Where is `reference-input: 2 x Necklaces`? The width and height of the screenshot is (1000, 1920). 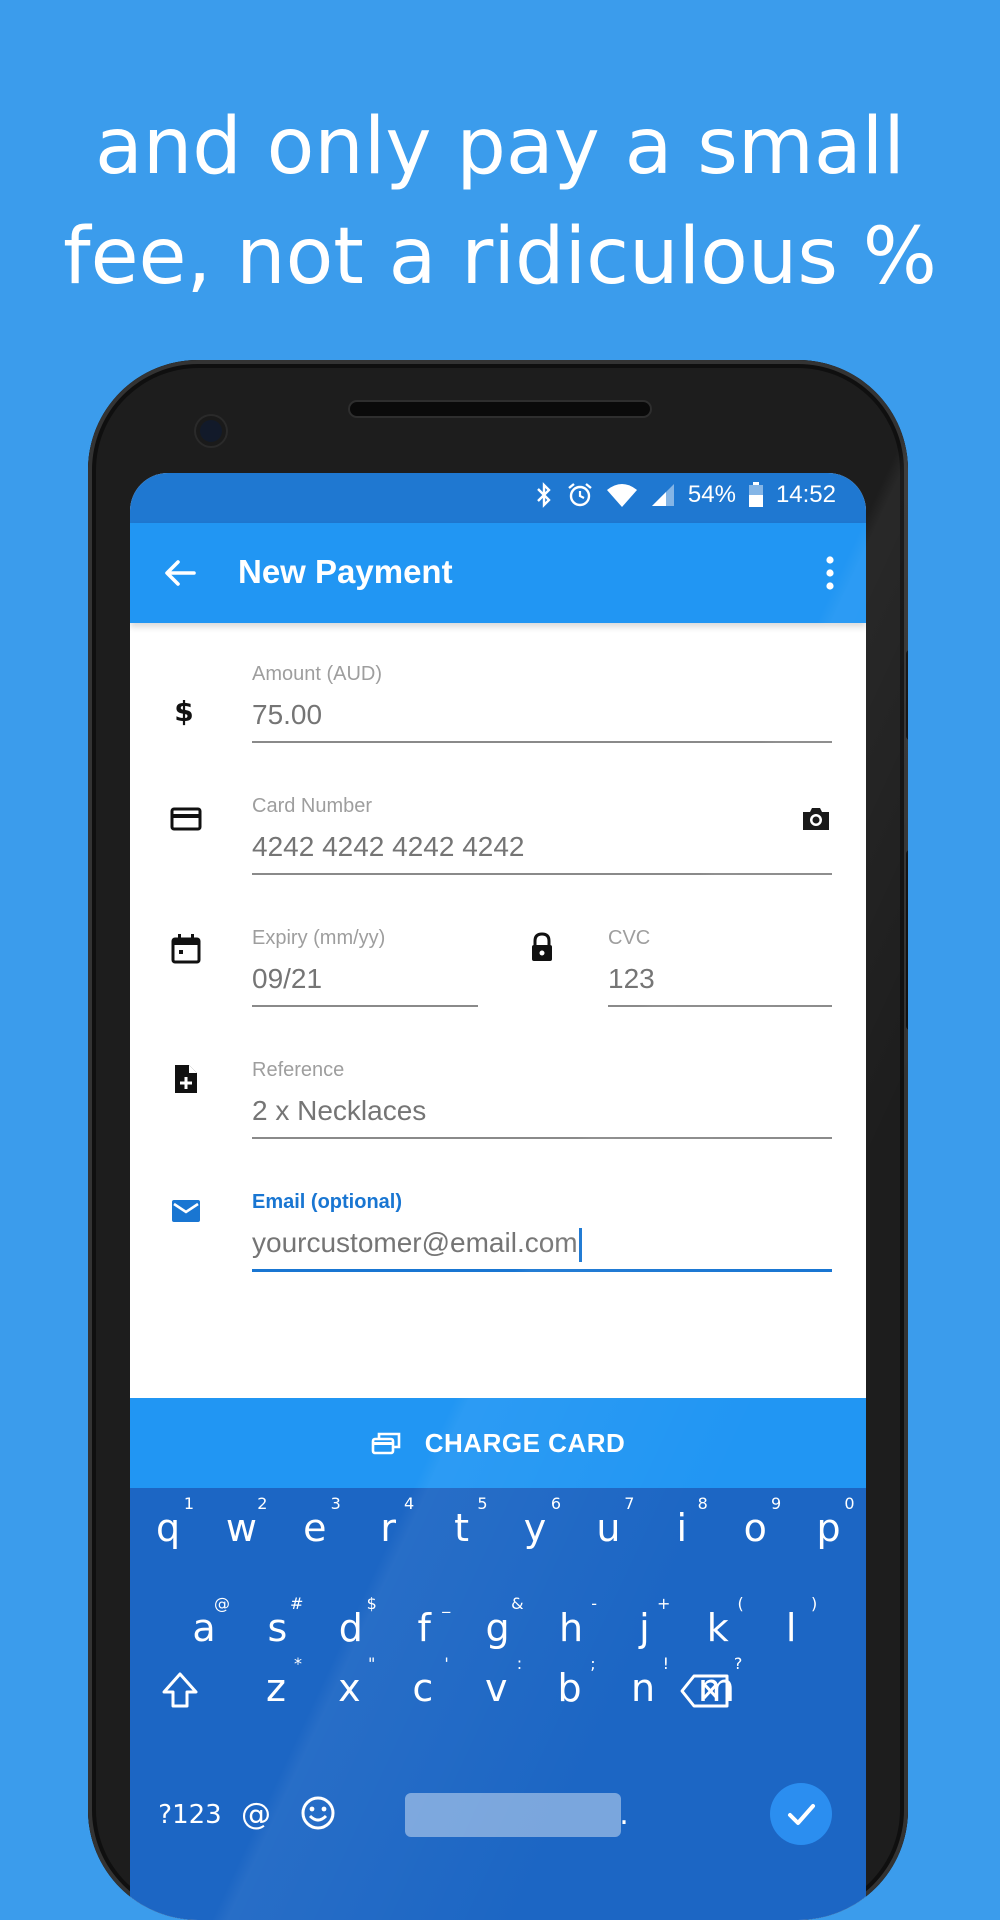
reference-input: 2 x Necklaces is located at coordinates (339, 1111).